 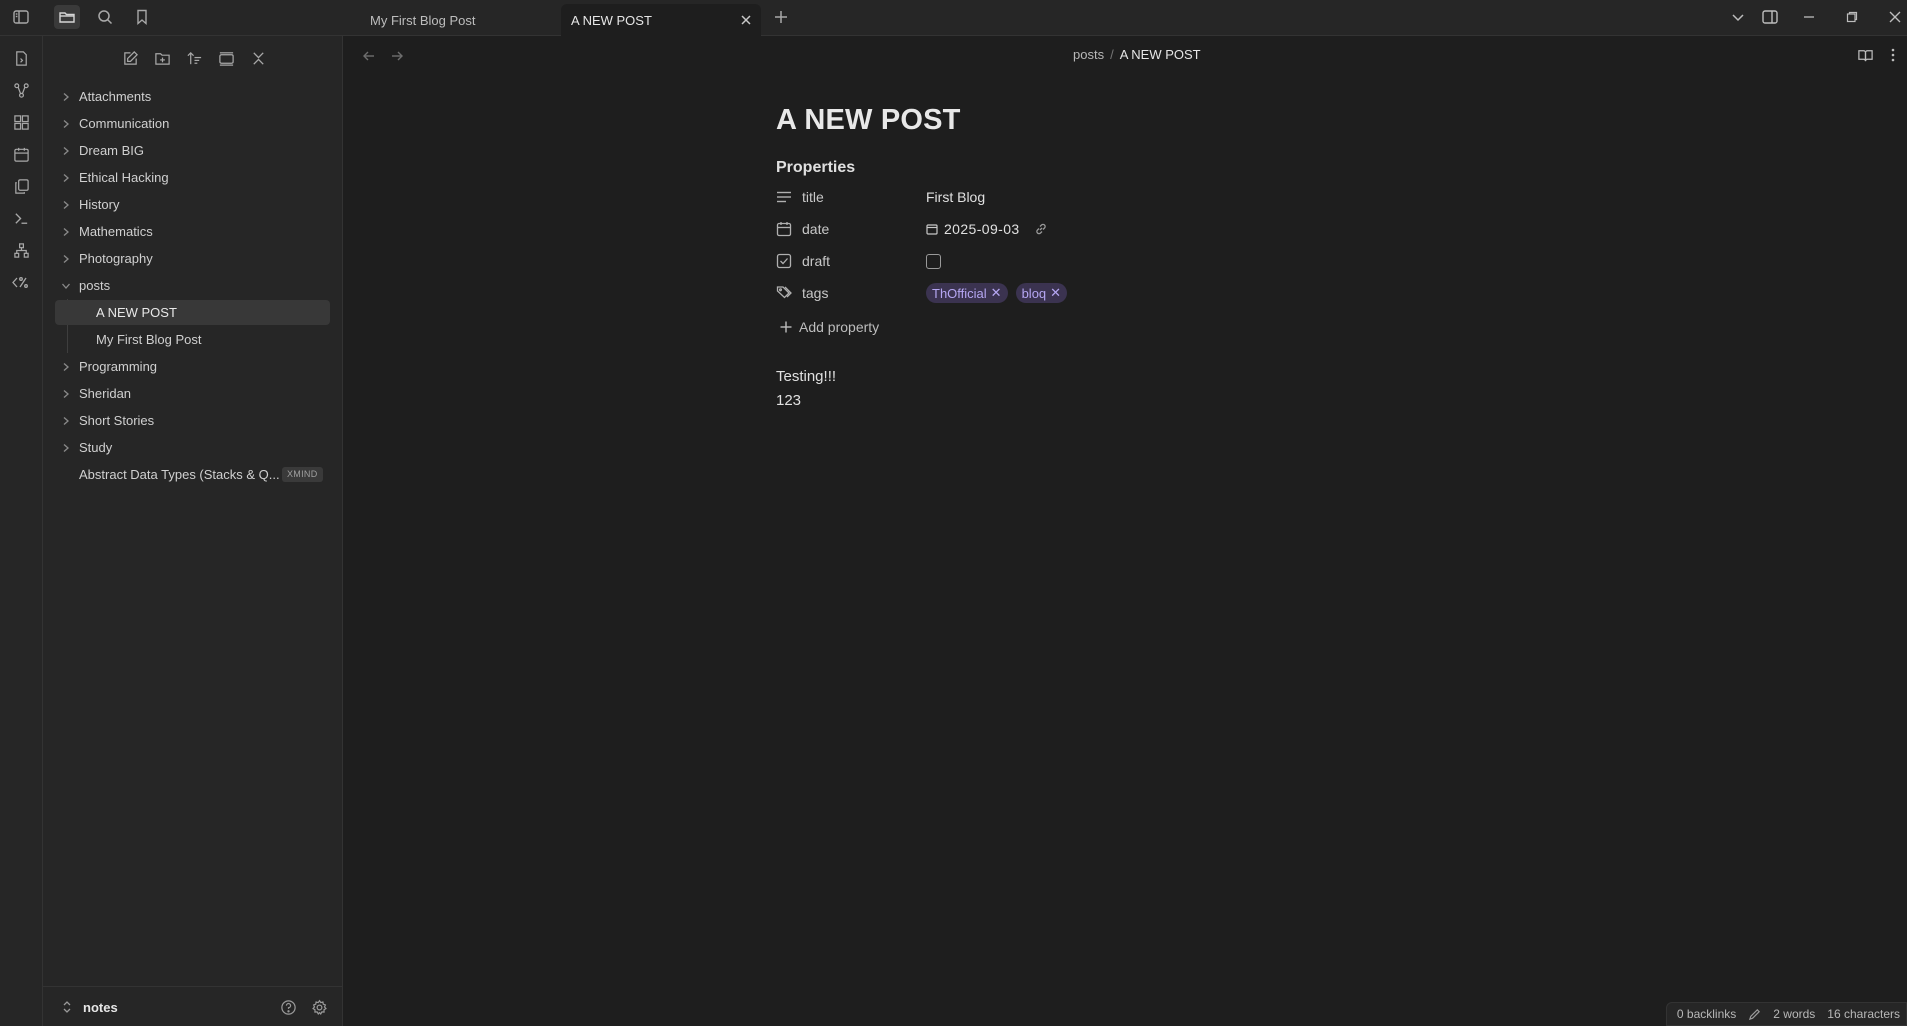 I want to click on tree-file-abstract-data-types: Abstract Data Types (Stacks & Q... XMIND, so click(x=193, y=474).